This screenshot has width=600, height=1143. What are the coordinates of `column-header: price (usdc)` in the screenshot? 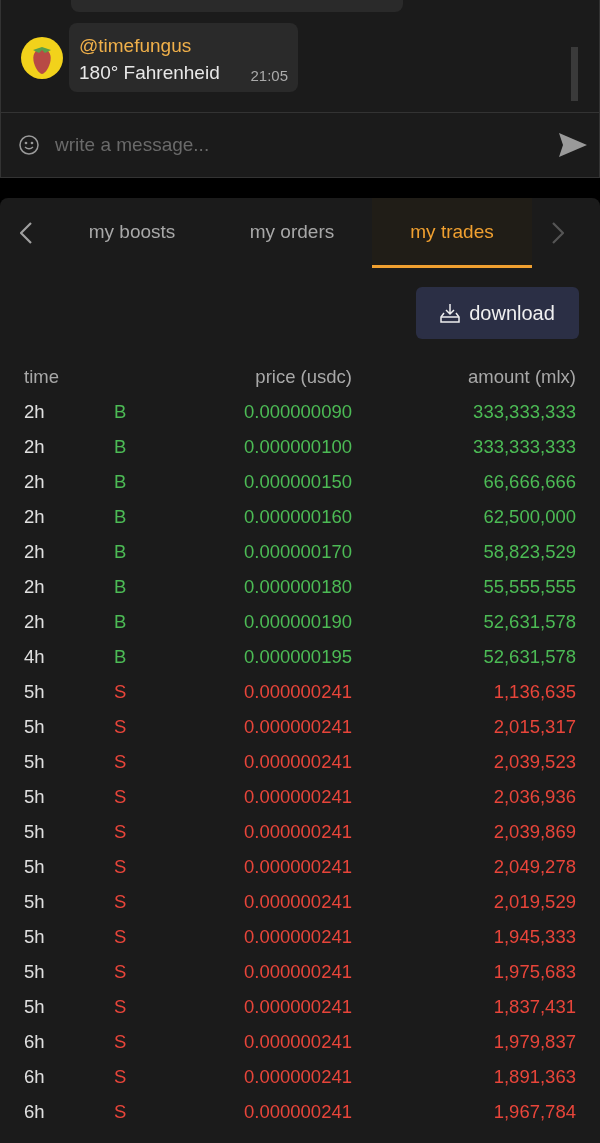 It's located at (303, 376).